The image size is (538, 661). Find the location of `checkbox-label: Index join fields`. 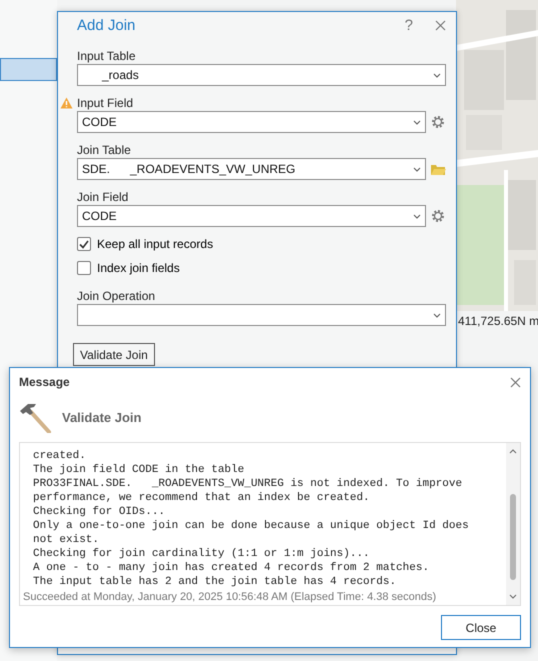

checkbox-label: Index join fields is located at coordinates (138, 268).